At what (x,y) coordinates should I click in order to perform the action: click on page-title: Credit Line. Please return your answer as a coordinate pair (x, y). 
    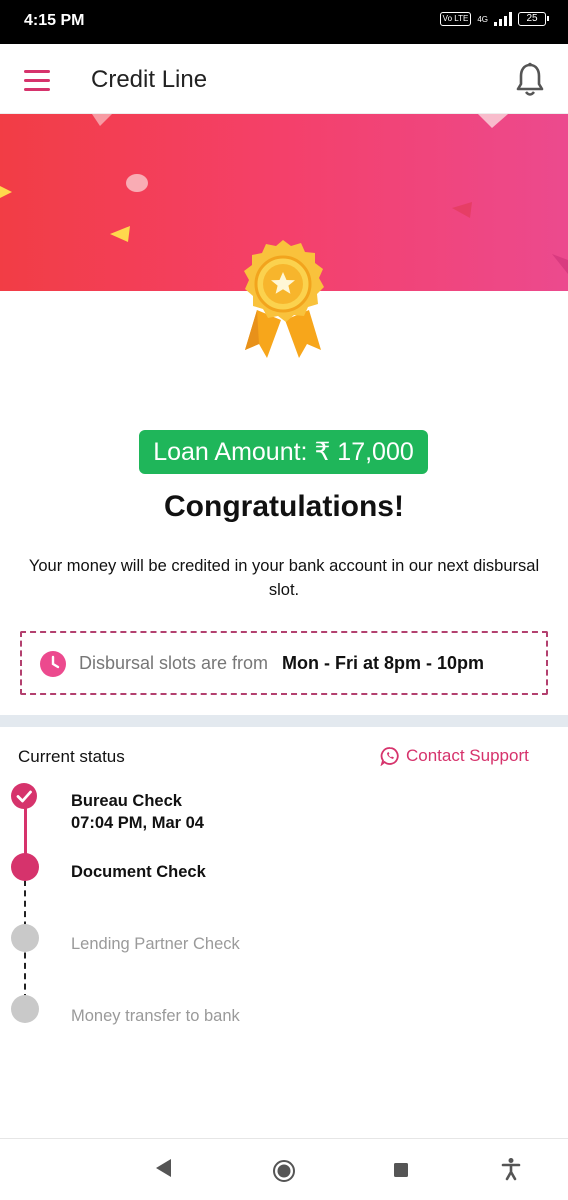
    Looking at the image, I should click on (149, 79).